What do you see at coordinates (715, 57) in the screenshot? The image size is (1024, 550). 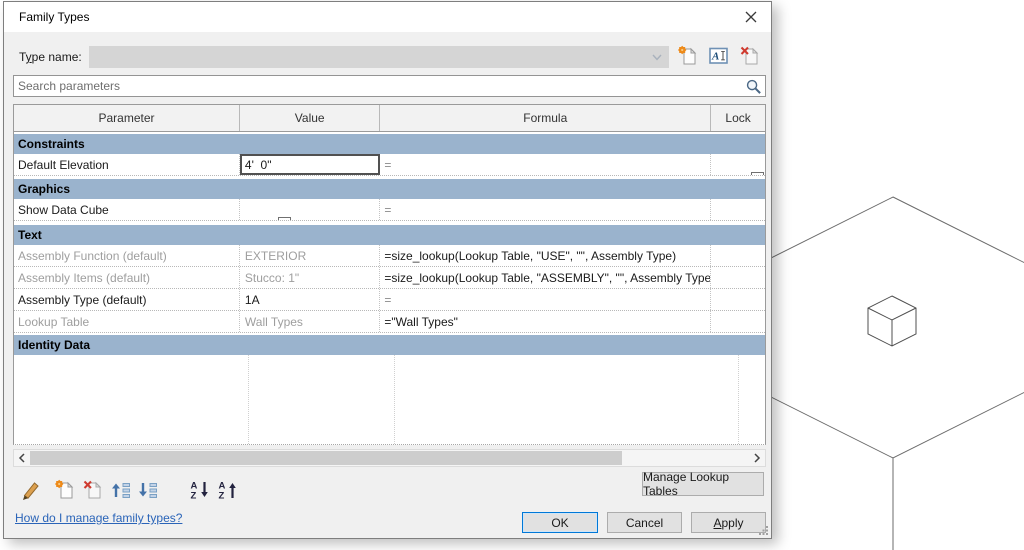 I see `svg-text: A` at bounding box center [715, 57].